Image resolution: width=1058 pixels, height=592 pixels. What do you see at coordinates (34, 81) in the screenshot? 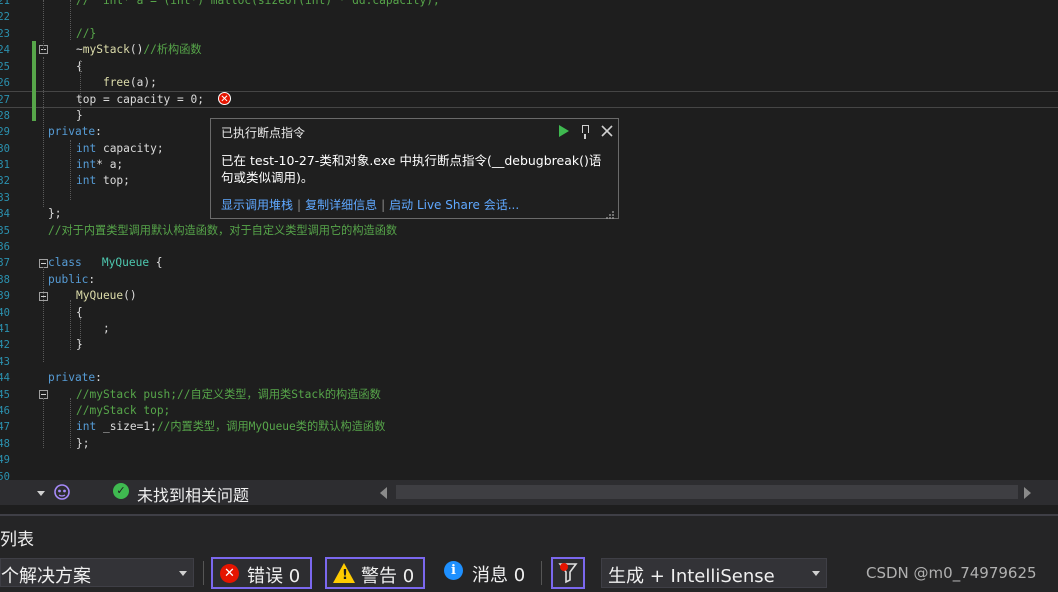
I see `change-indicator` at bounding box center [34, 81].